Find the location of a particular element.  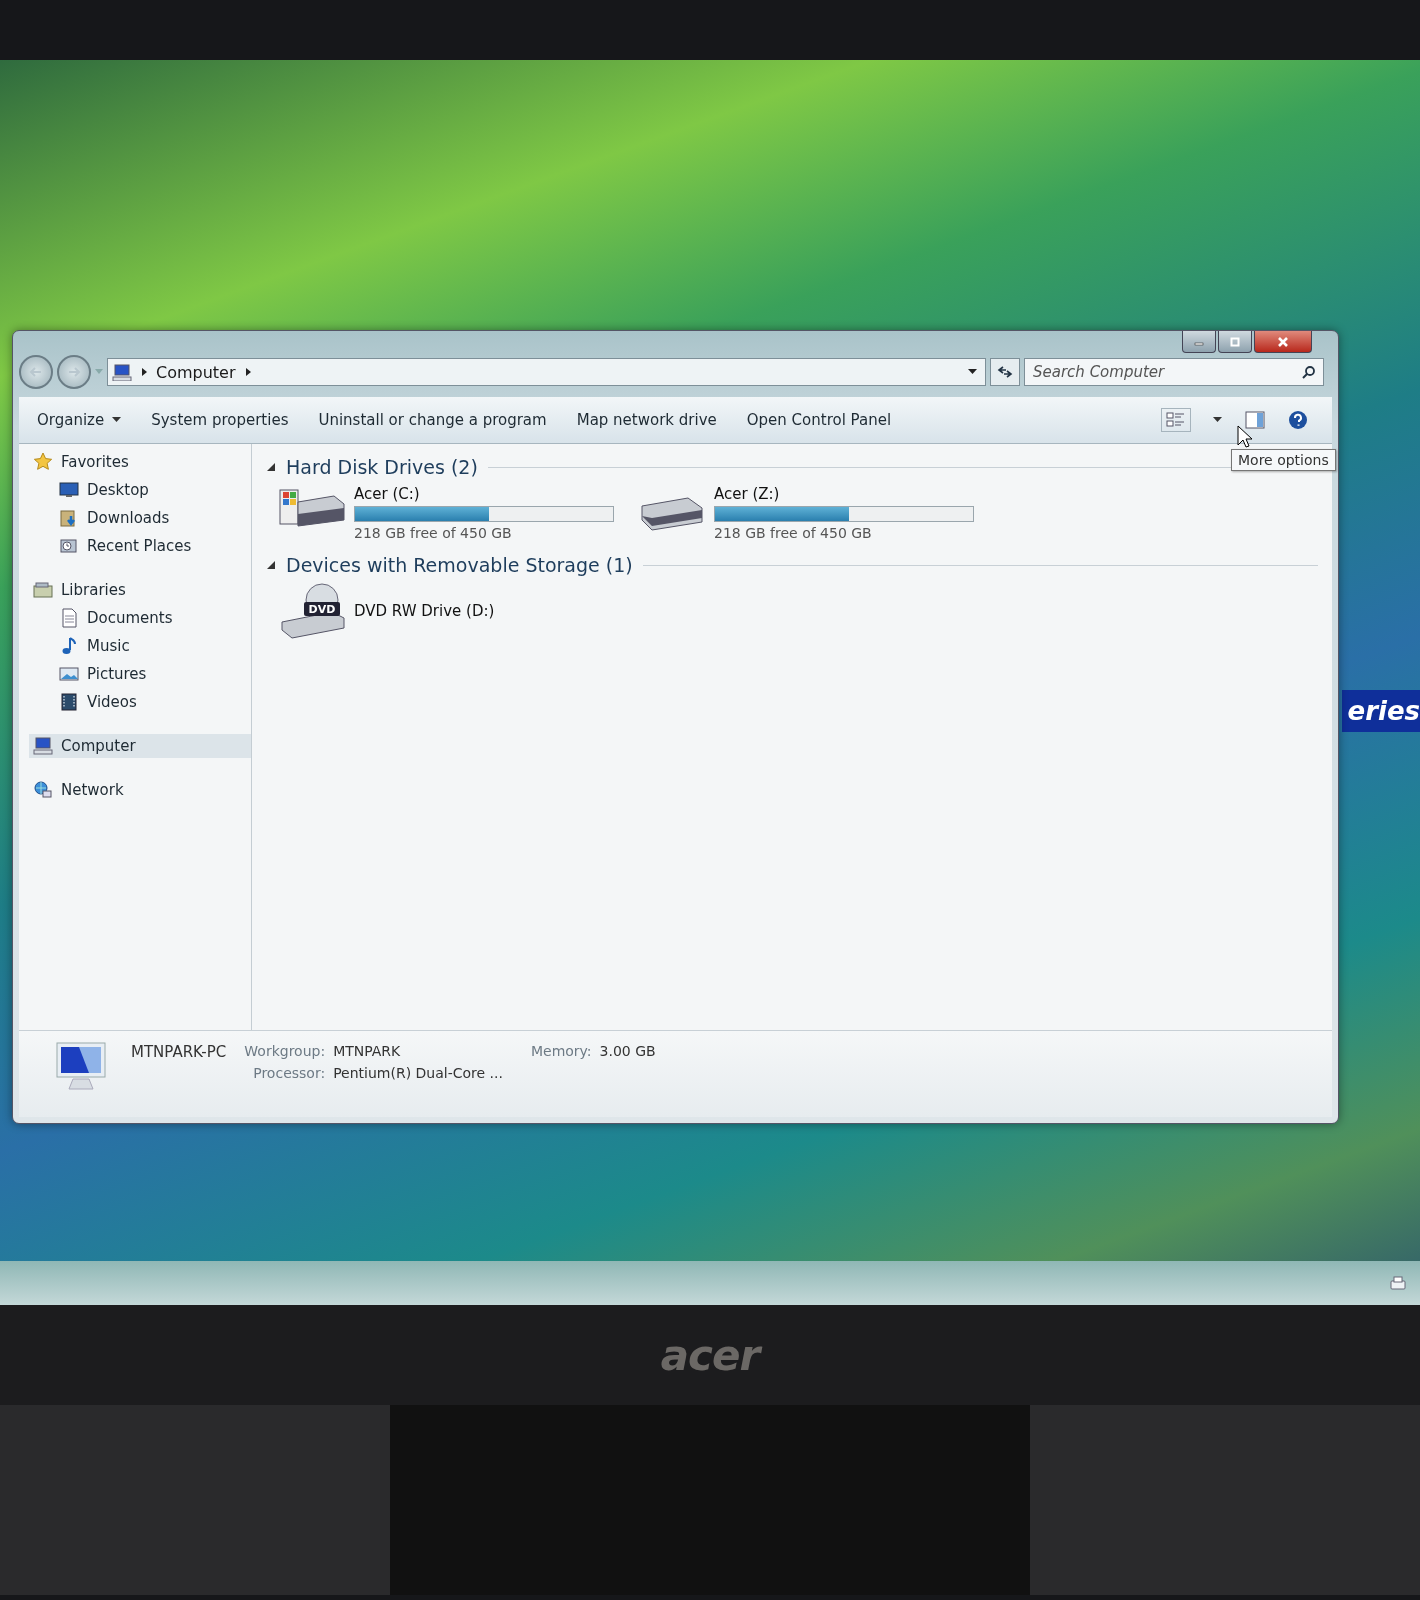

toolbar-button: Open Control Panel is located at coordinates (819, 420).